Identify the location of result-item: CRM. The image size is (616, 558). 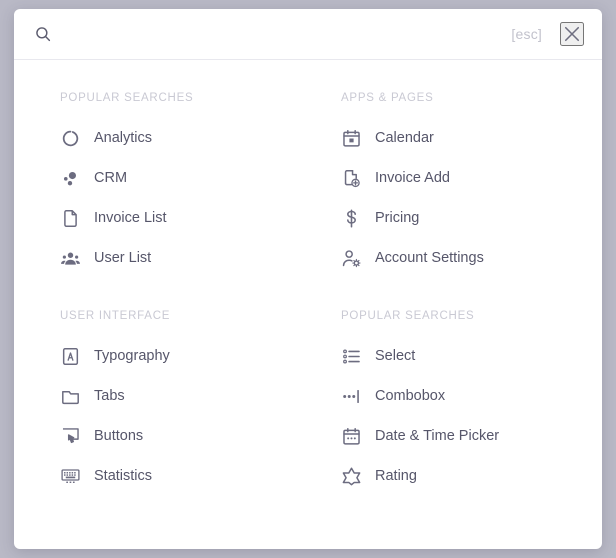
(184, 178).